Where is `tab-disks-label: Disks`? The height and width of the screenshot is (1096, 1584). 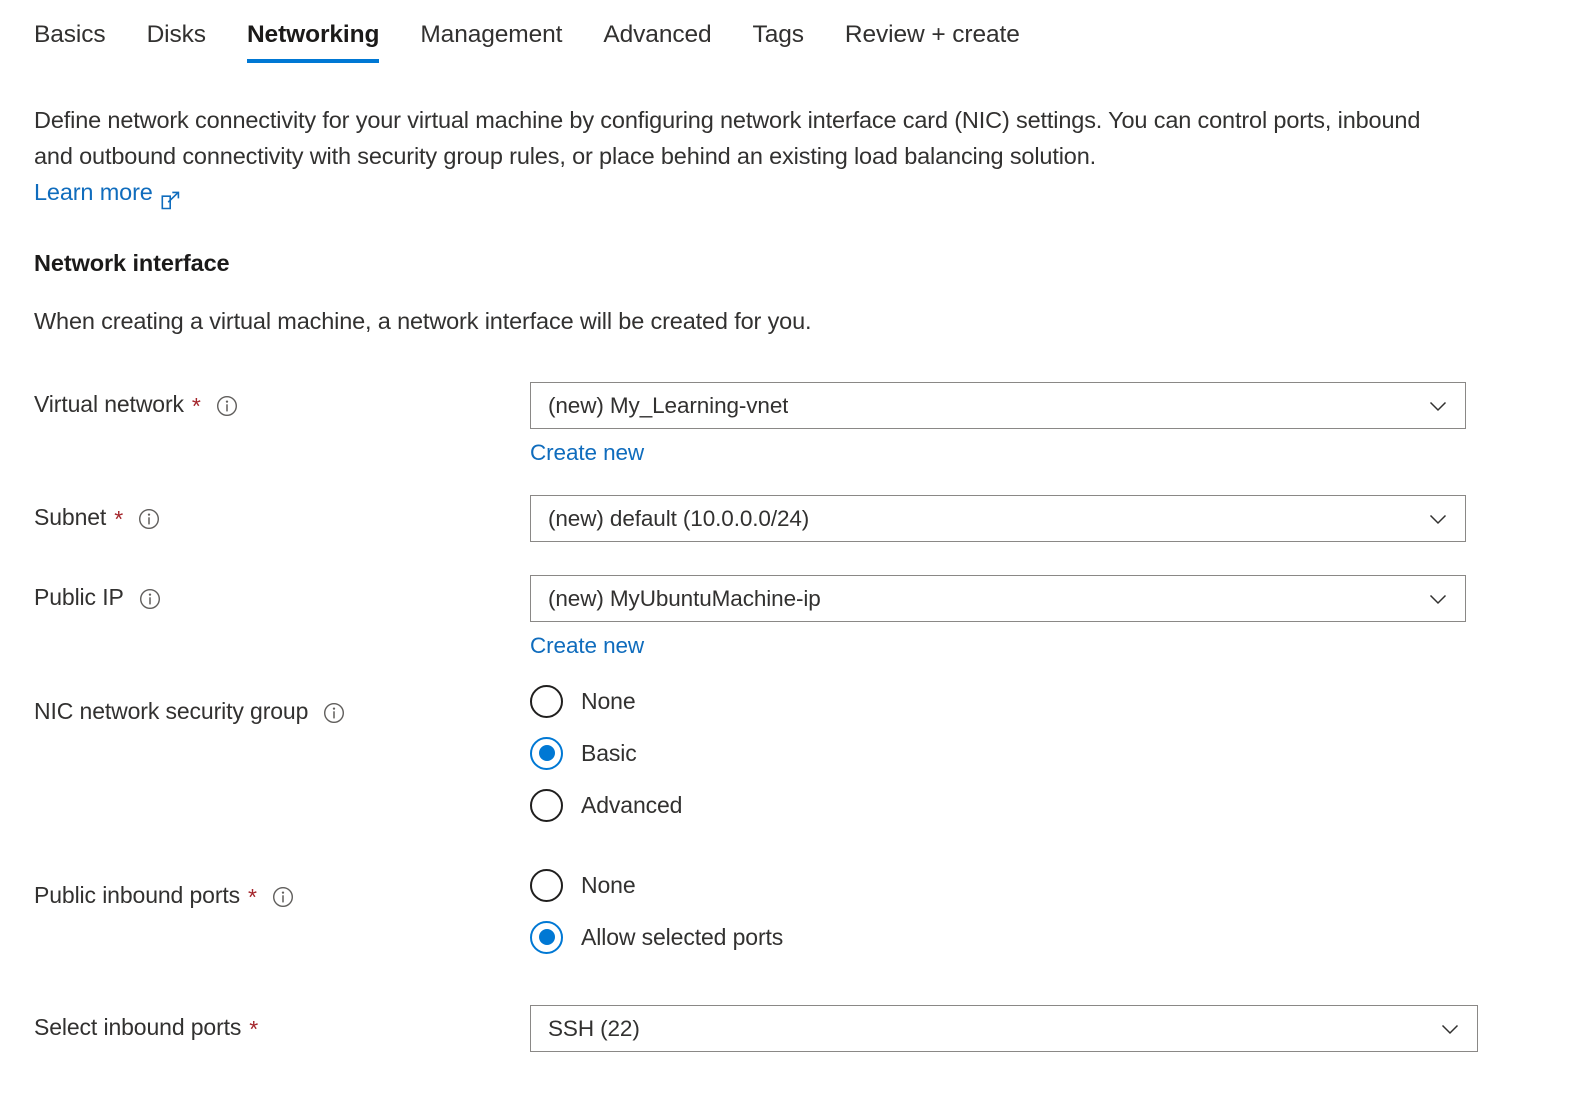 tab-disks-label: Disks is located at coordinates (176, 34).